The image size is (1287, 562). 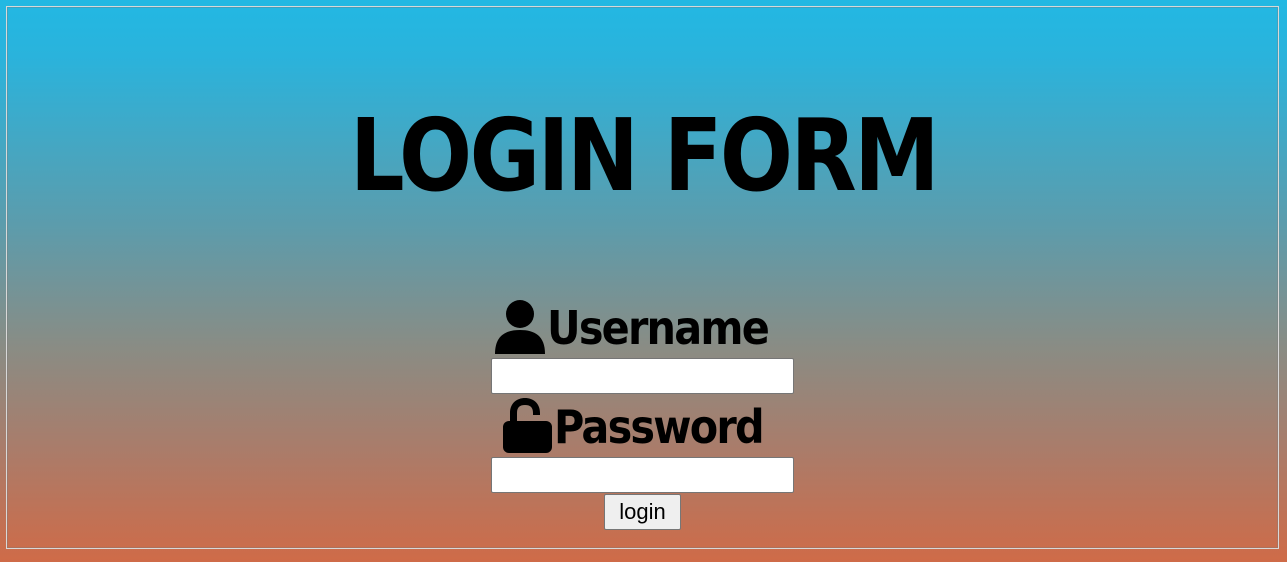 I want to click on username-label-row: Username, so click(x=643, y=325).